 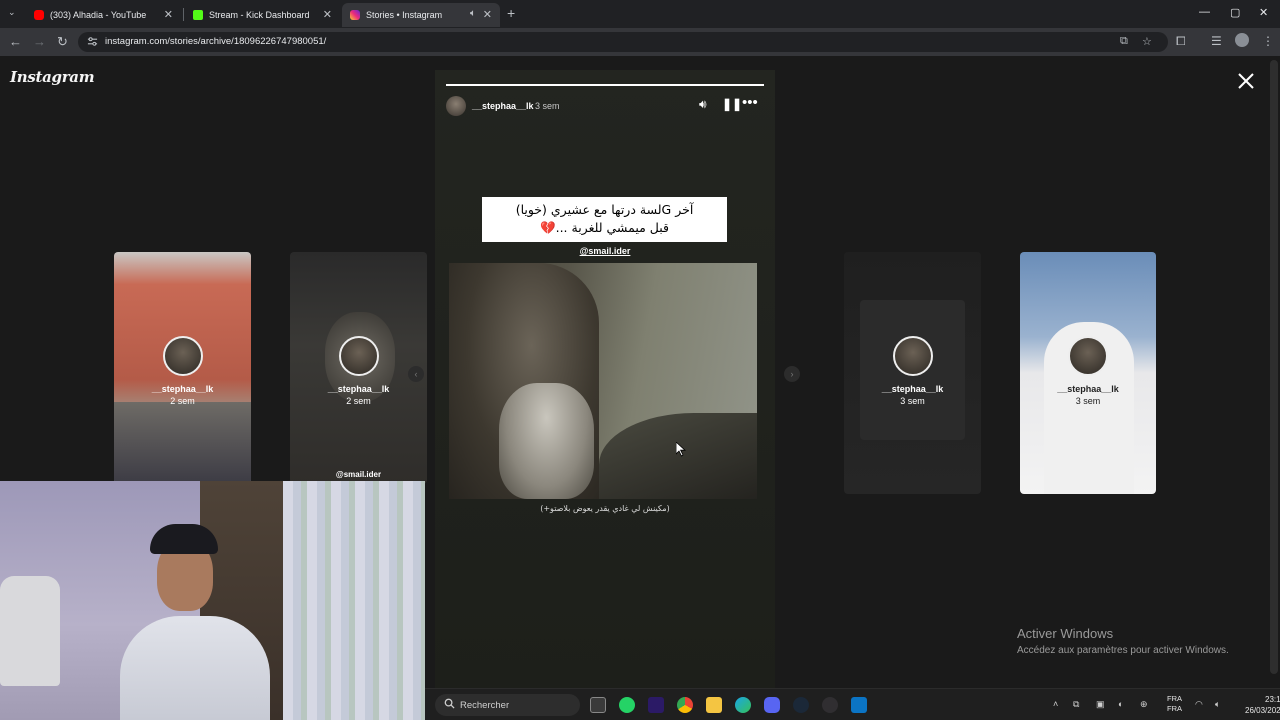 What do you see at coordinates (1268, 41) in the screenshot?
I see `browser-menu-icon: ⋮` at bounding box center [1268, 41].